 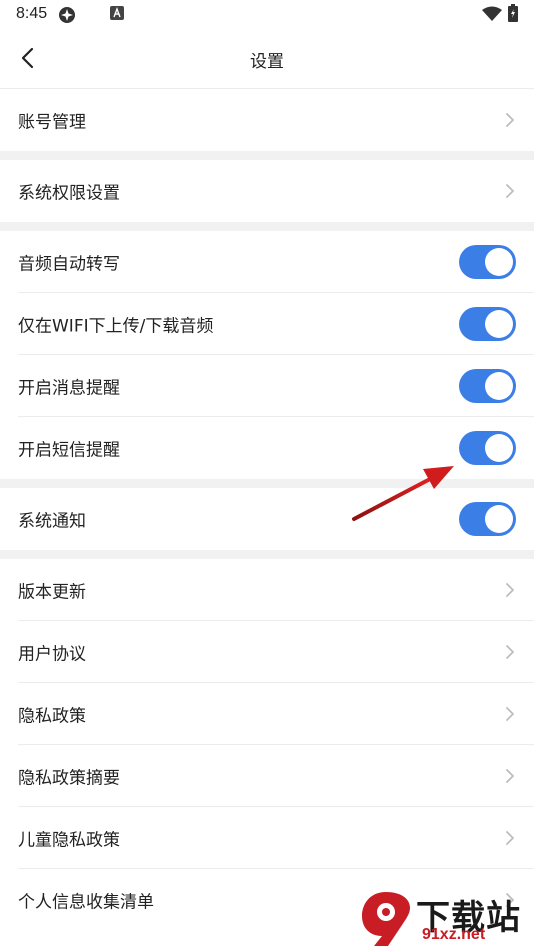 What do you see at coordinates (444, 918) in the screenshot?
I see `watermark-logo: 下载站 91xz.net` at bounding box center [444, 918].